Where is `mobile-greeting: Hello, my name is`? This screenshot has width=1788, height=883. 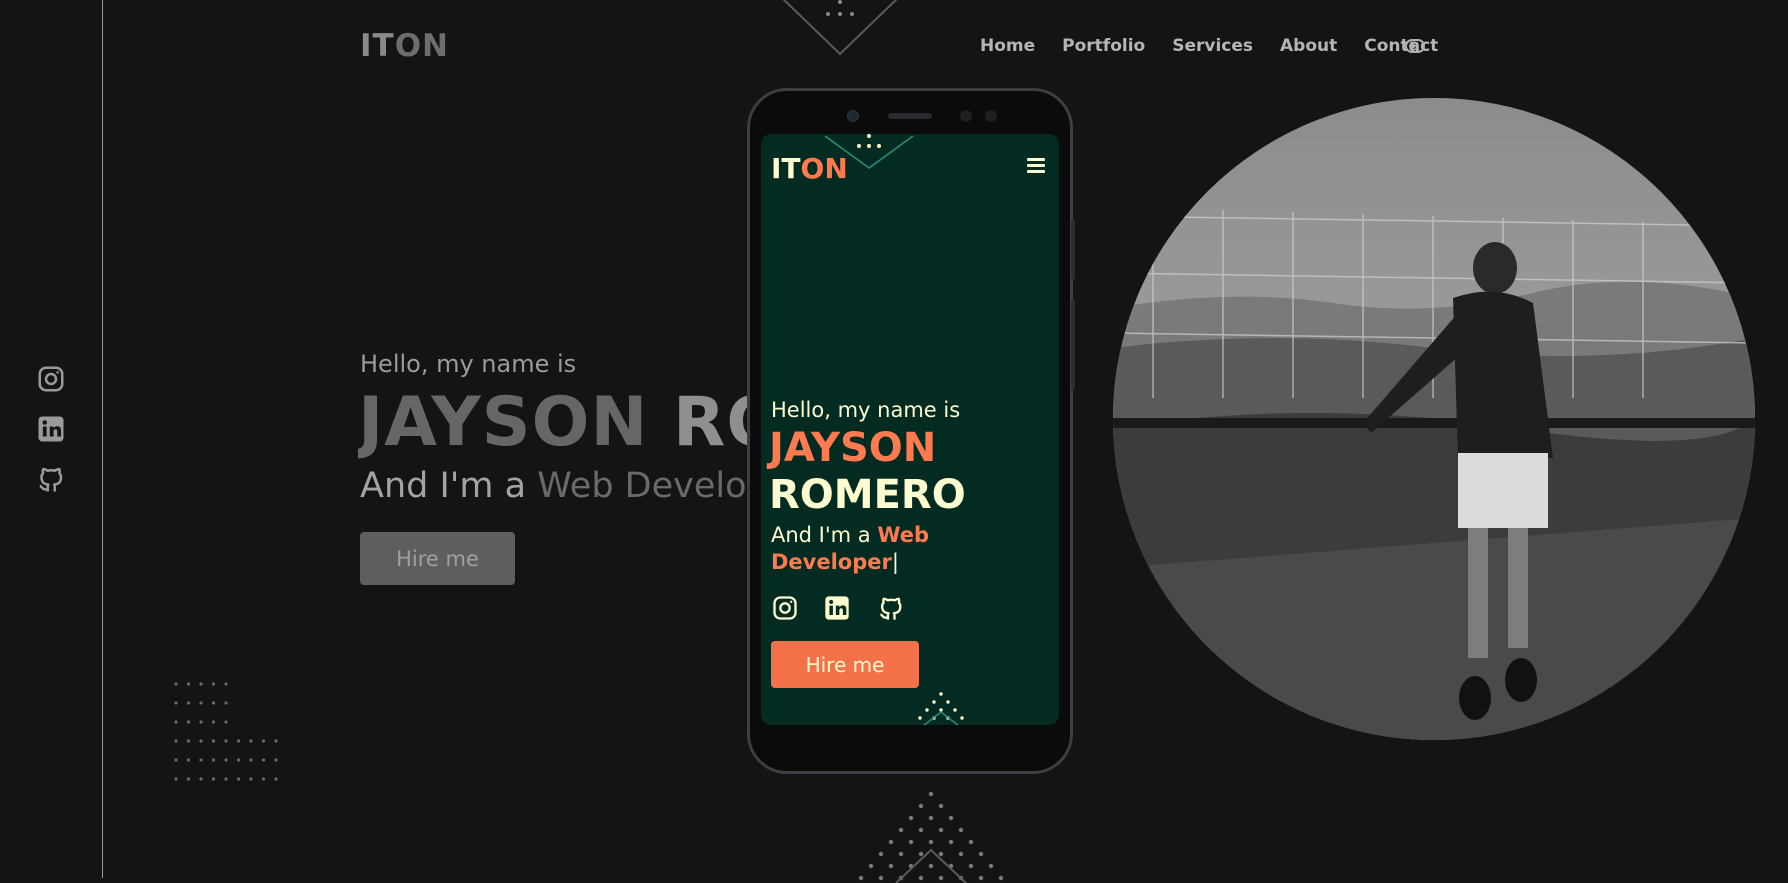 mobile-greeting: Hello, my name is is located at coordinates (866, 410).